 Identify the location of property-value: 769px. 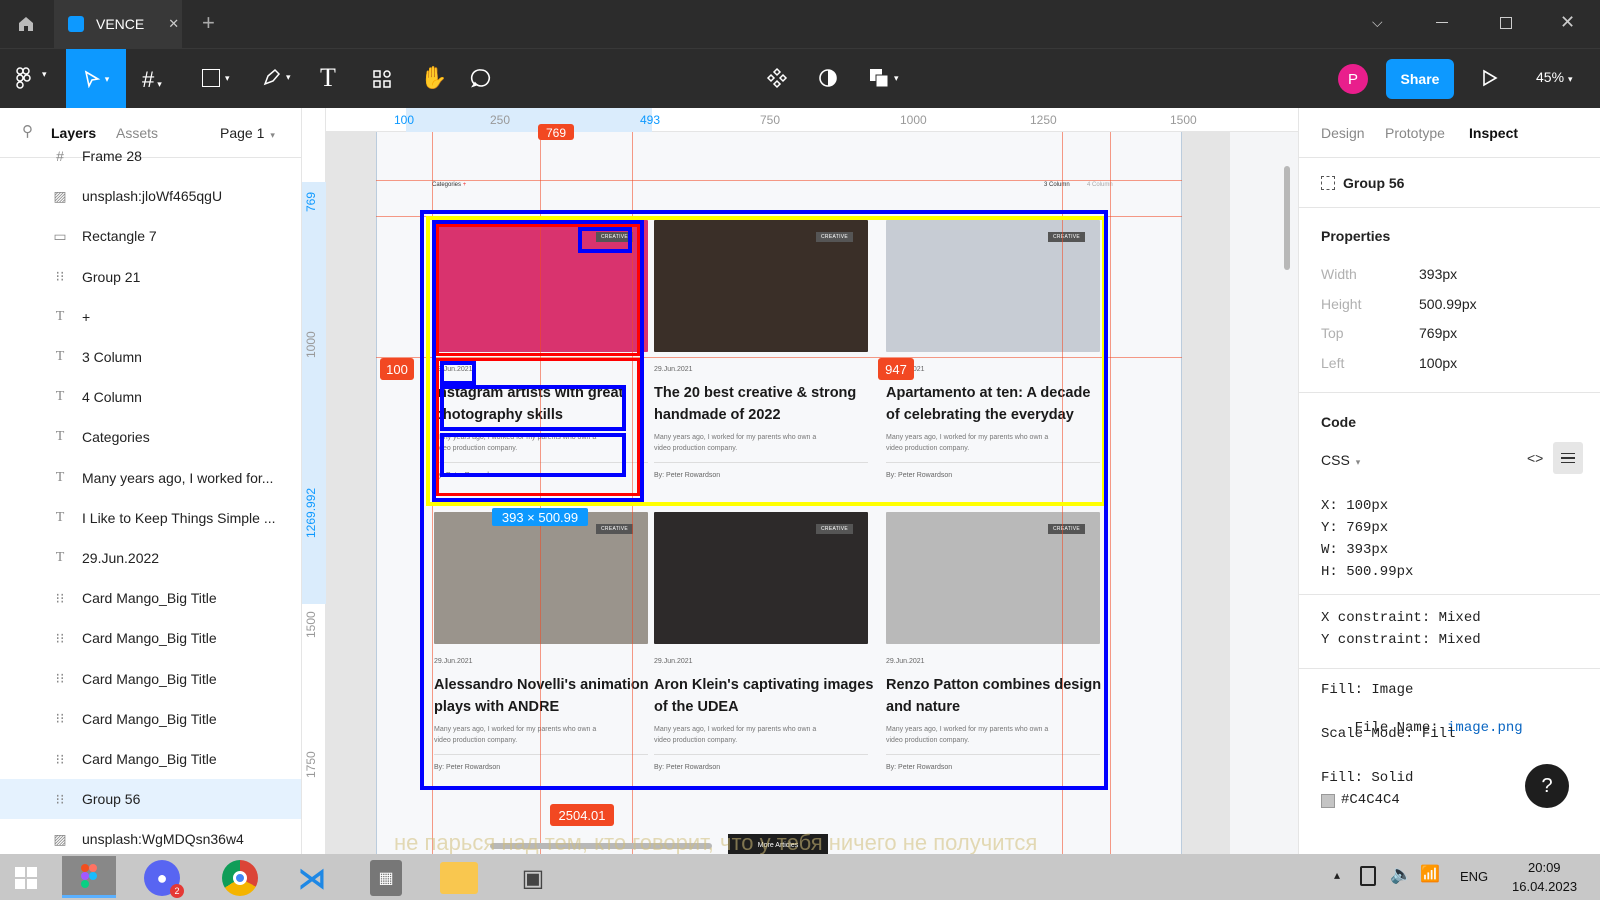
(1438, 333).